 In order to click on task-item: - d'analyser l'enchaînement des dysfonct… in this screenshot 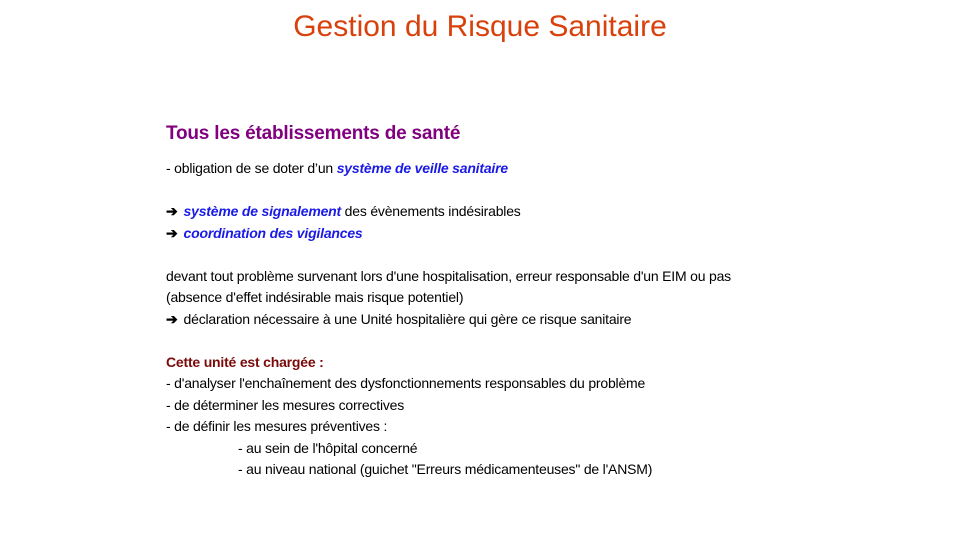, I will do `click(406, 383)`.